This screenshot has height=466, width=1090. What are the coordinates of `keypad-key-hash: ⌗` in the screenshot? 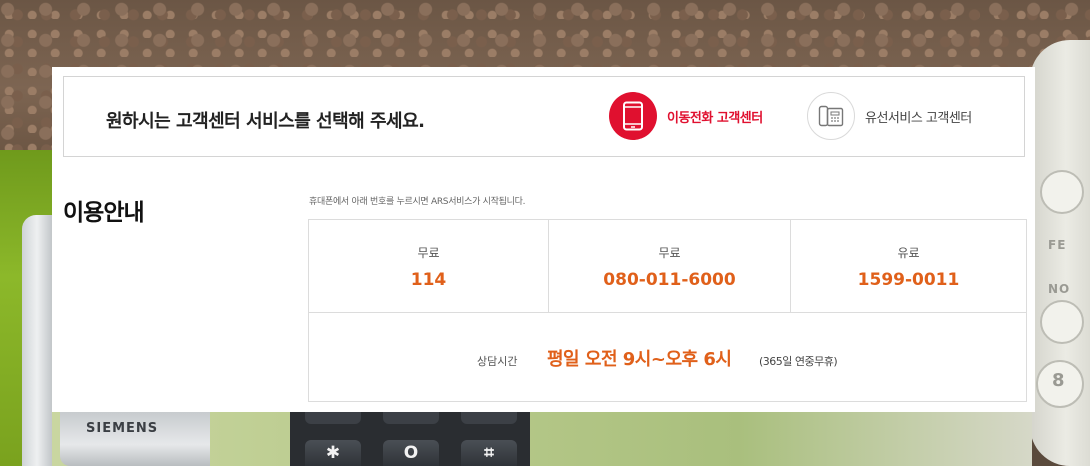 It's located at (489, 453).